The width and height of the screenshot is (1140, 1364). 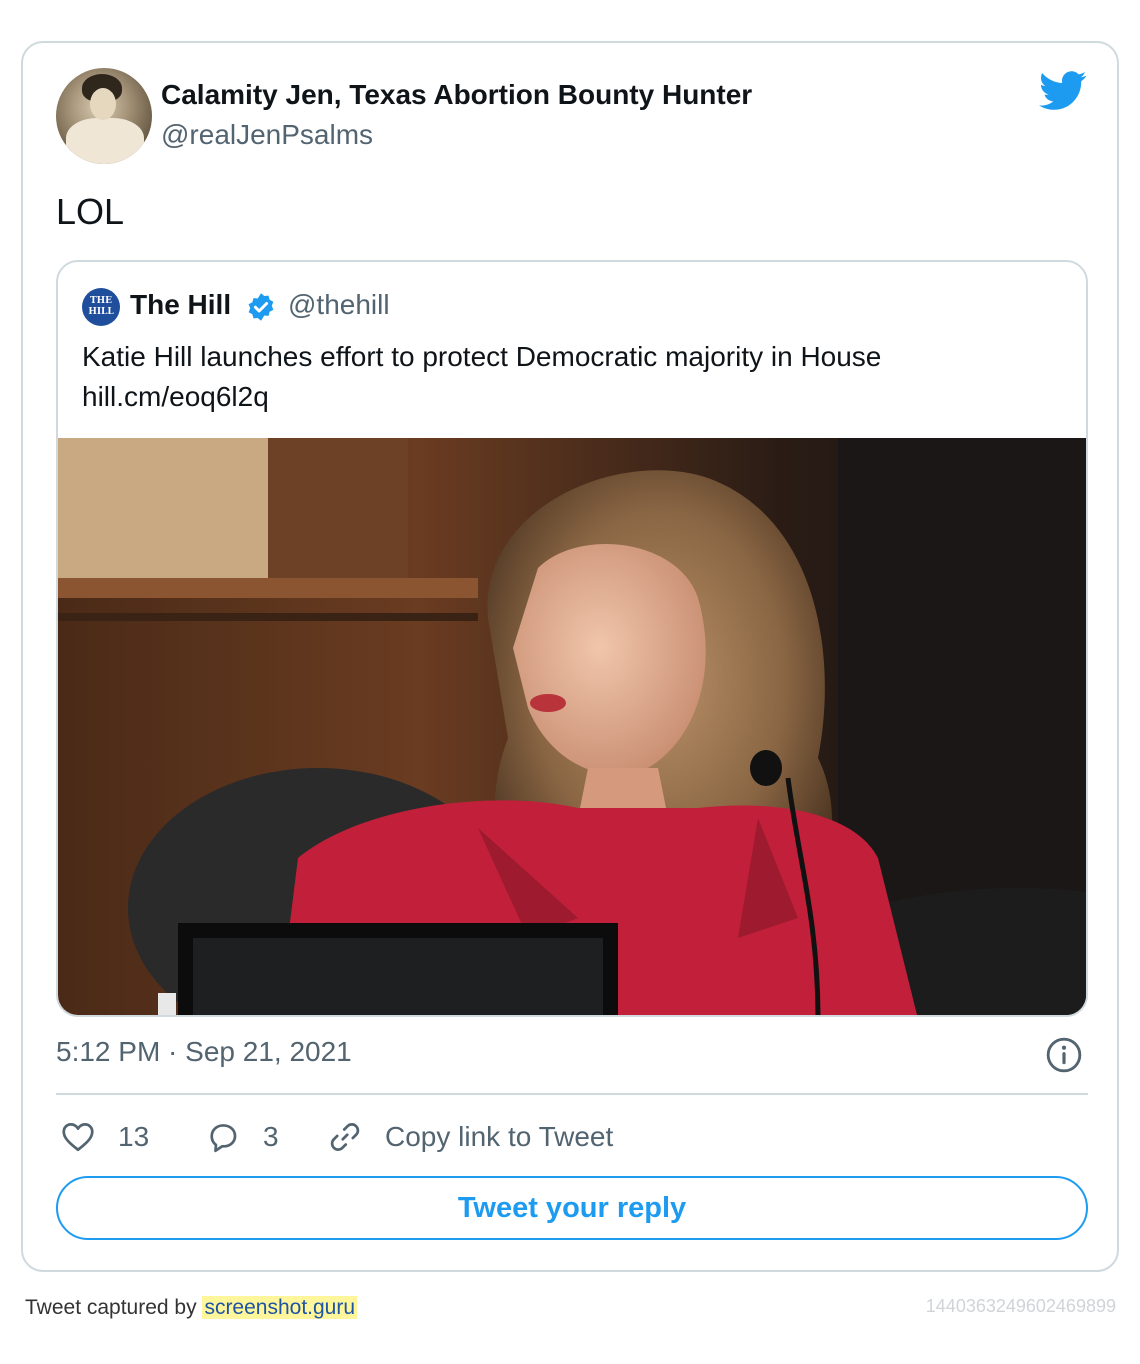 What do you see at coordinates (572, 1208) in the screenshot?
I see `tweet-your-reply-button: Tweet your reply` at bounding box center [572, 1208].